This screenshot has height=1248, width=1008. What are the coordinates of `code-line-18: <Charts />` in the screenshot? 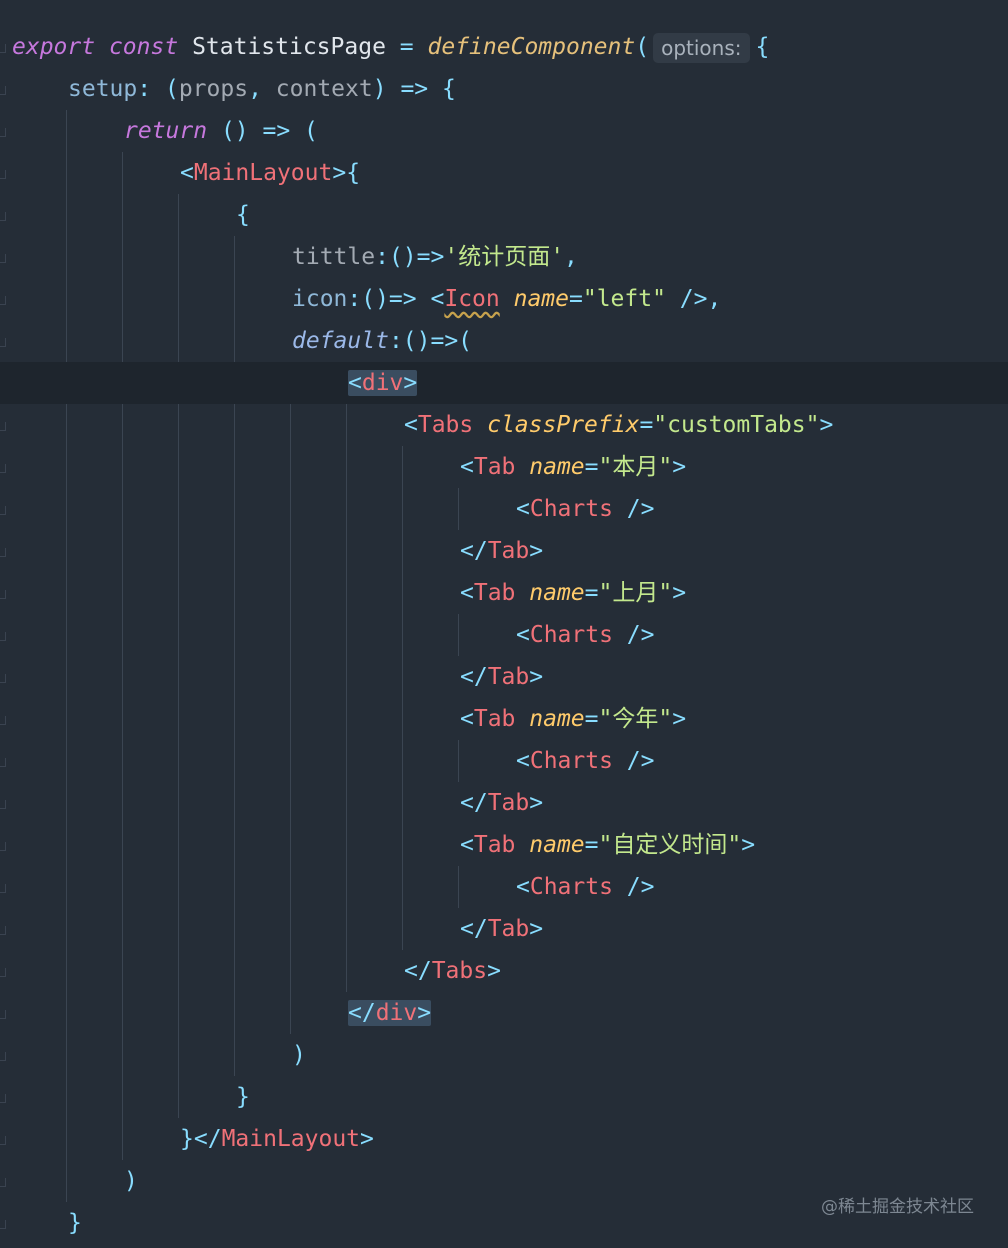 It's located at (504, 761).